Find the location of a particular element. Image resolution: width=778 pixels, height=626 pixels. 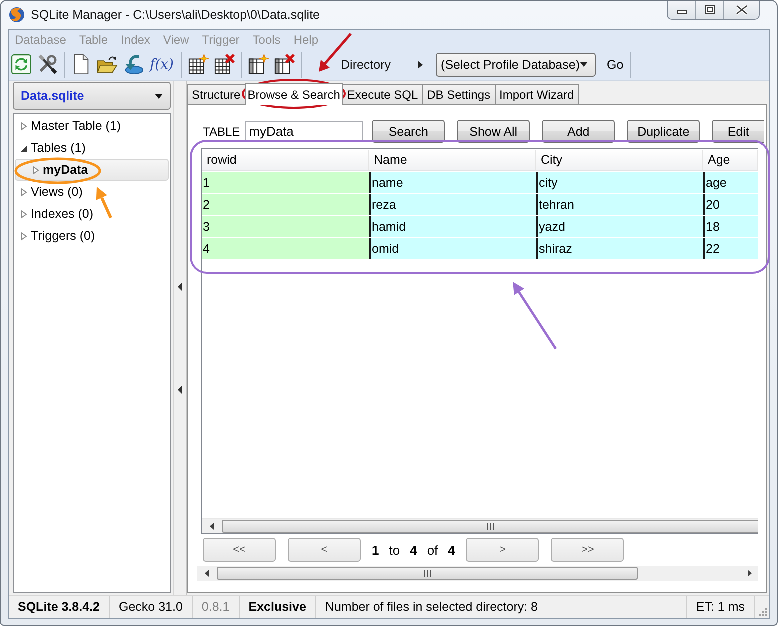

duplicate-button: Duplicate is located at coordinates (663, 131).